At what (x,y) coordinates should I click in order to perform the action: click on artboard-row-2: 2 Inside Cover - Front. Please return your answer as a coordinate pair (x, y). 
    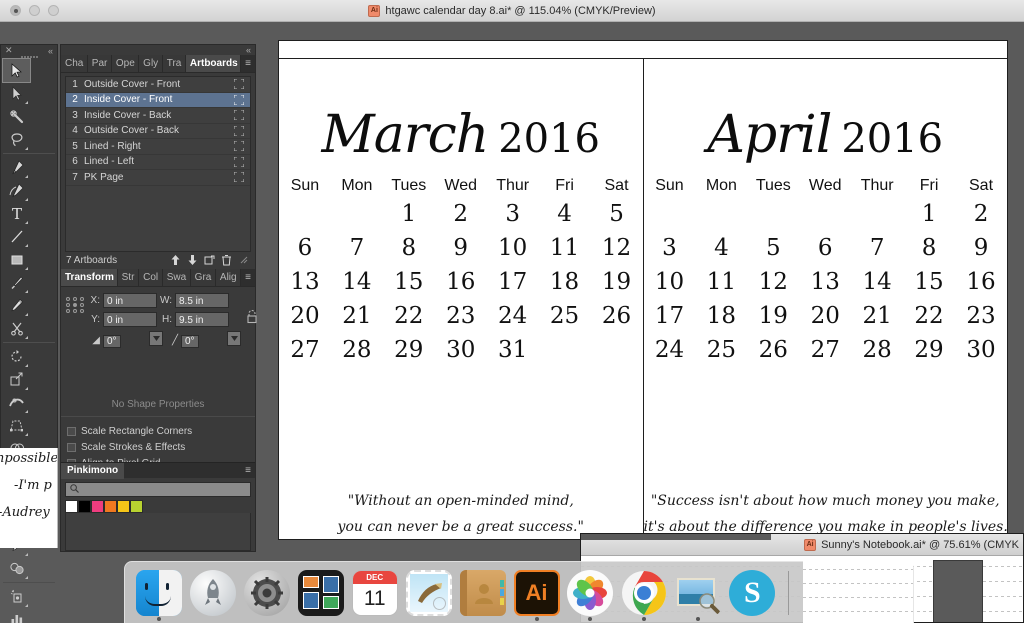
    Looking at the image, I should click on (158, 100).